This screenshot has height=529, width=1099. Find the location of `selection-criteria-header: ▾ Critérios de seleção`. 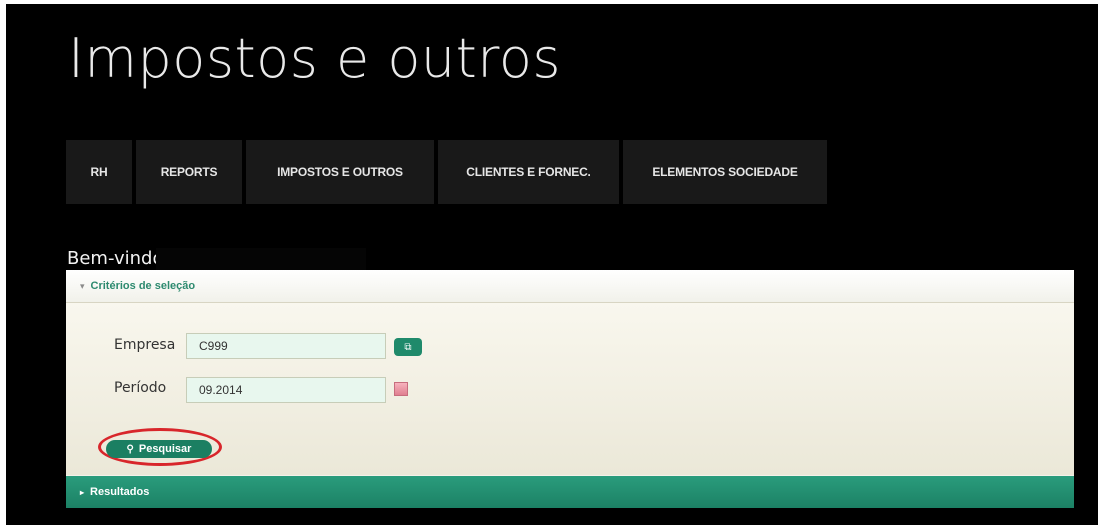

selection-criteria-header: ▾ Critérios de seleção is located at coordinates (570, 286).